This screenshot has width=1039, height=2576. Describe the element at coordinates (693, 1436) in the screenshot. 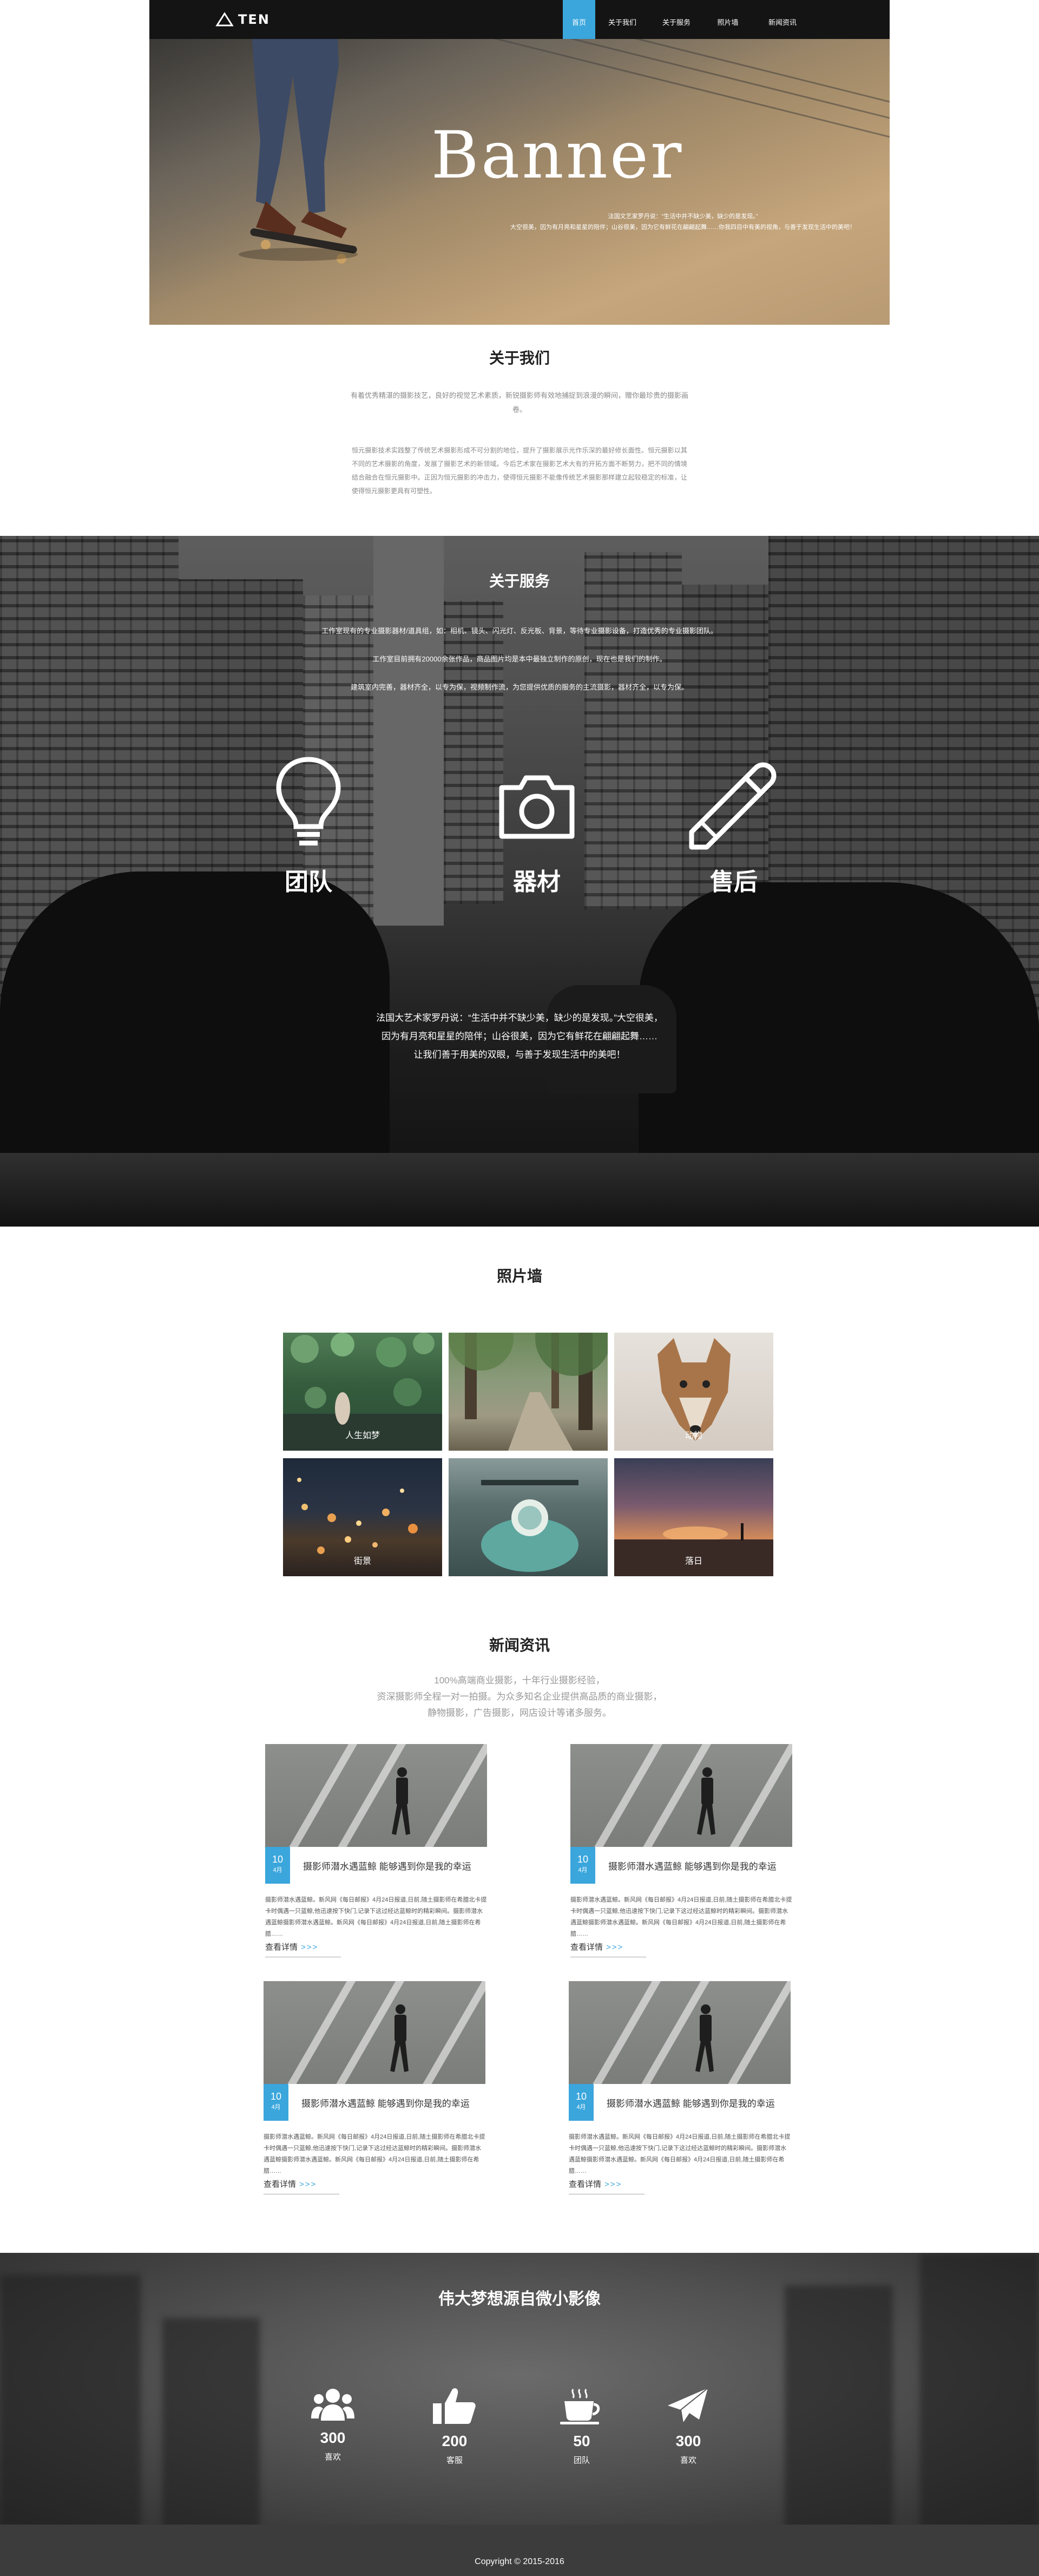

I see `photo-caption: 动物` at that location.